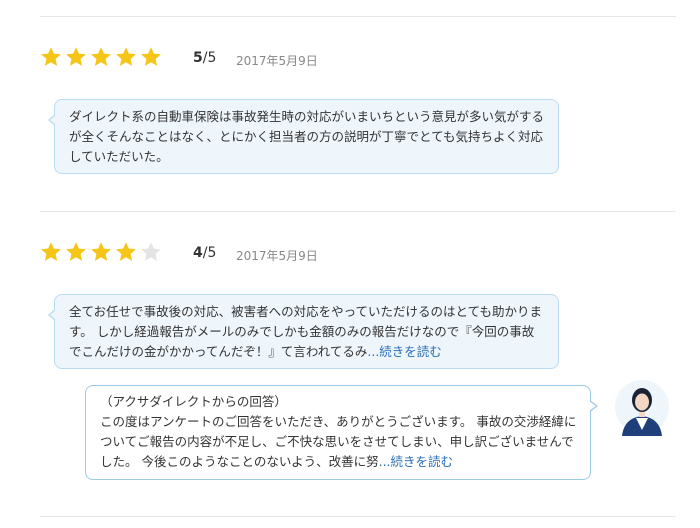 This screenshot has height=528, width=700. Describe the element at coordinates (358, 16) in the screenshot. I see `divider-top` at that location.